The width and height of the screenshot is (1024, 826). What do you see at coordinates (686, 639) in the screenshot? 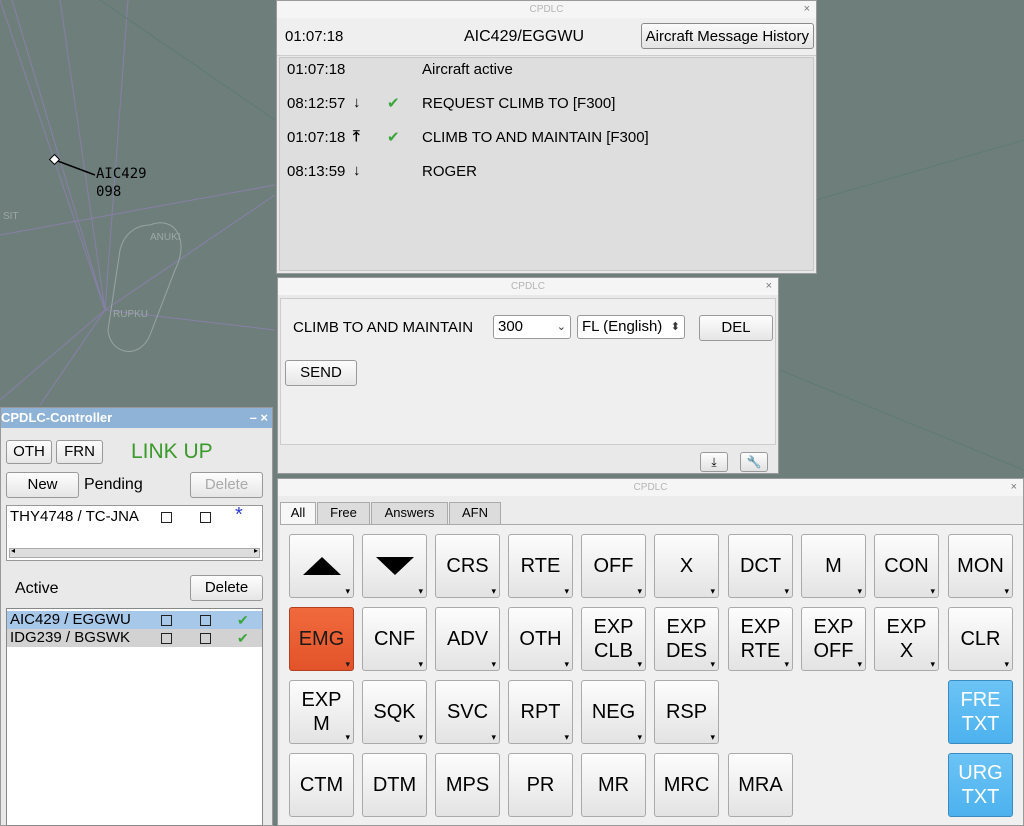
I see `key-exp-des: EXP DES ▾` at bounding box center [686, 639].